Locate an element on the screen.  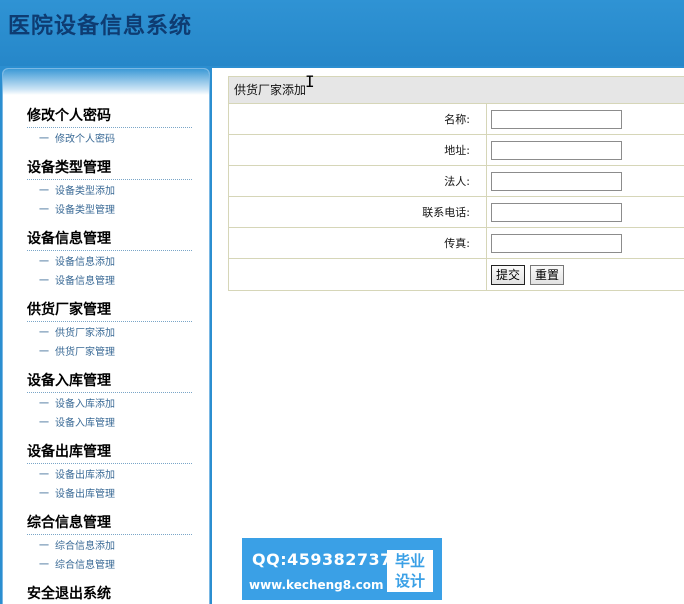
sidebar-link-label: 设备入库添加 is located at coordinates (85, 404).